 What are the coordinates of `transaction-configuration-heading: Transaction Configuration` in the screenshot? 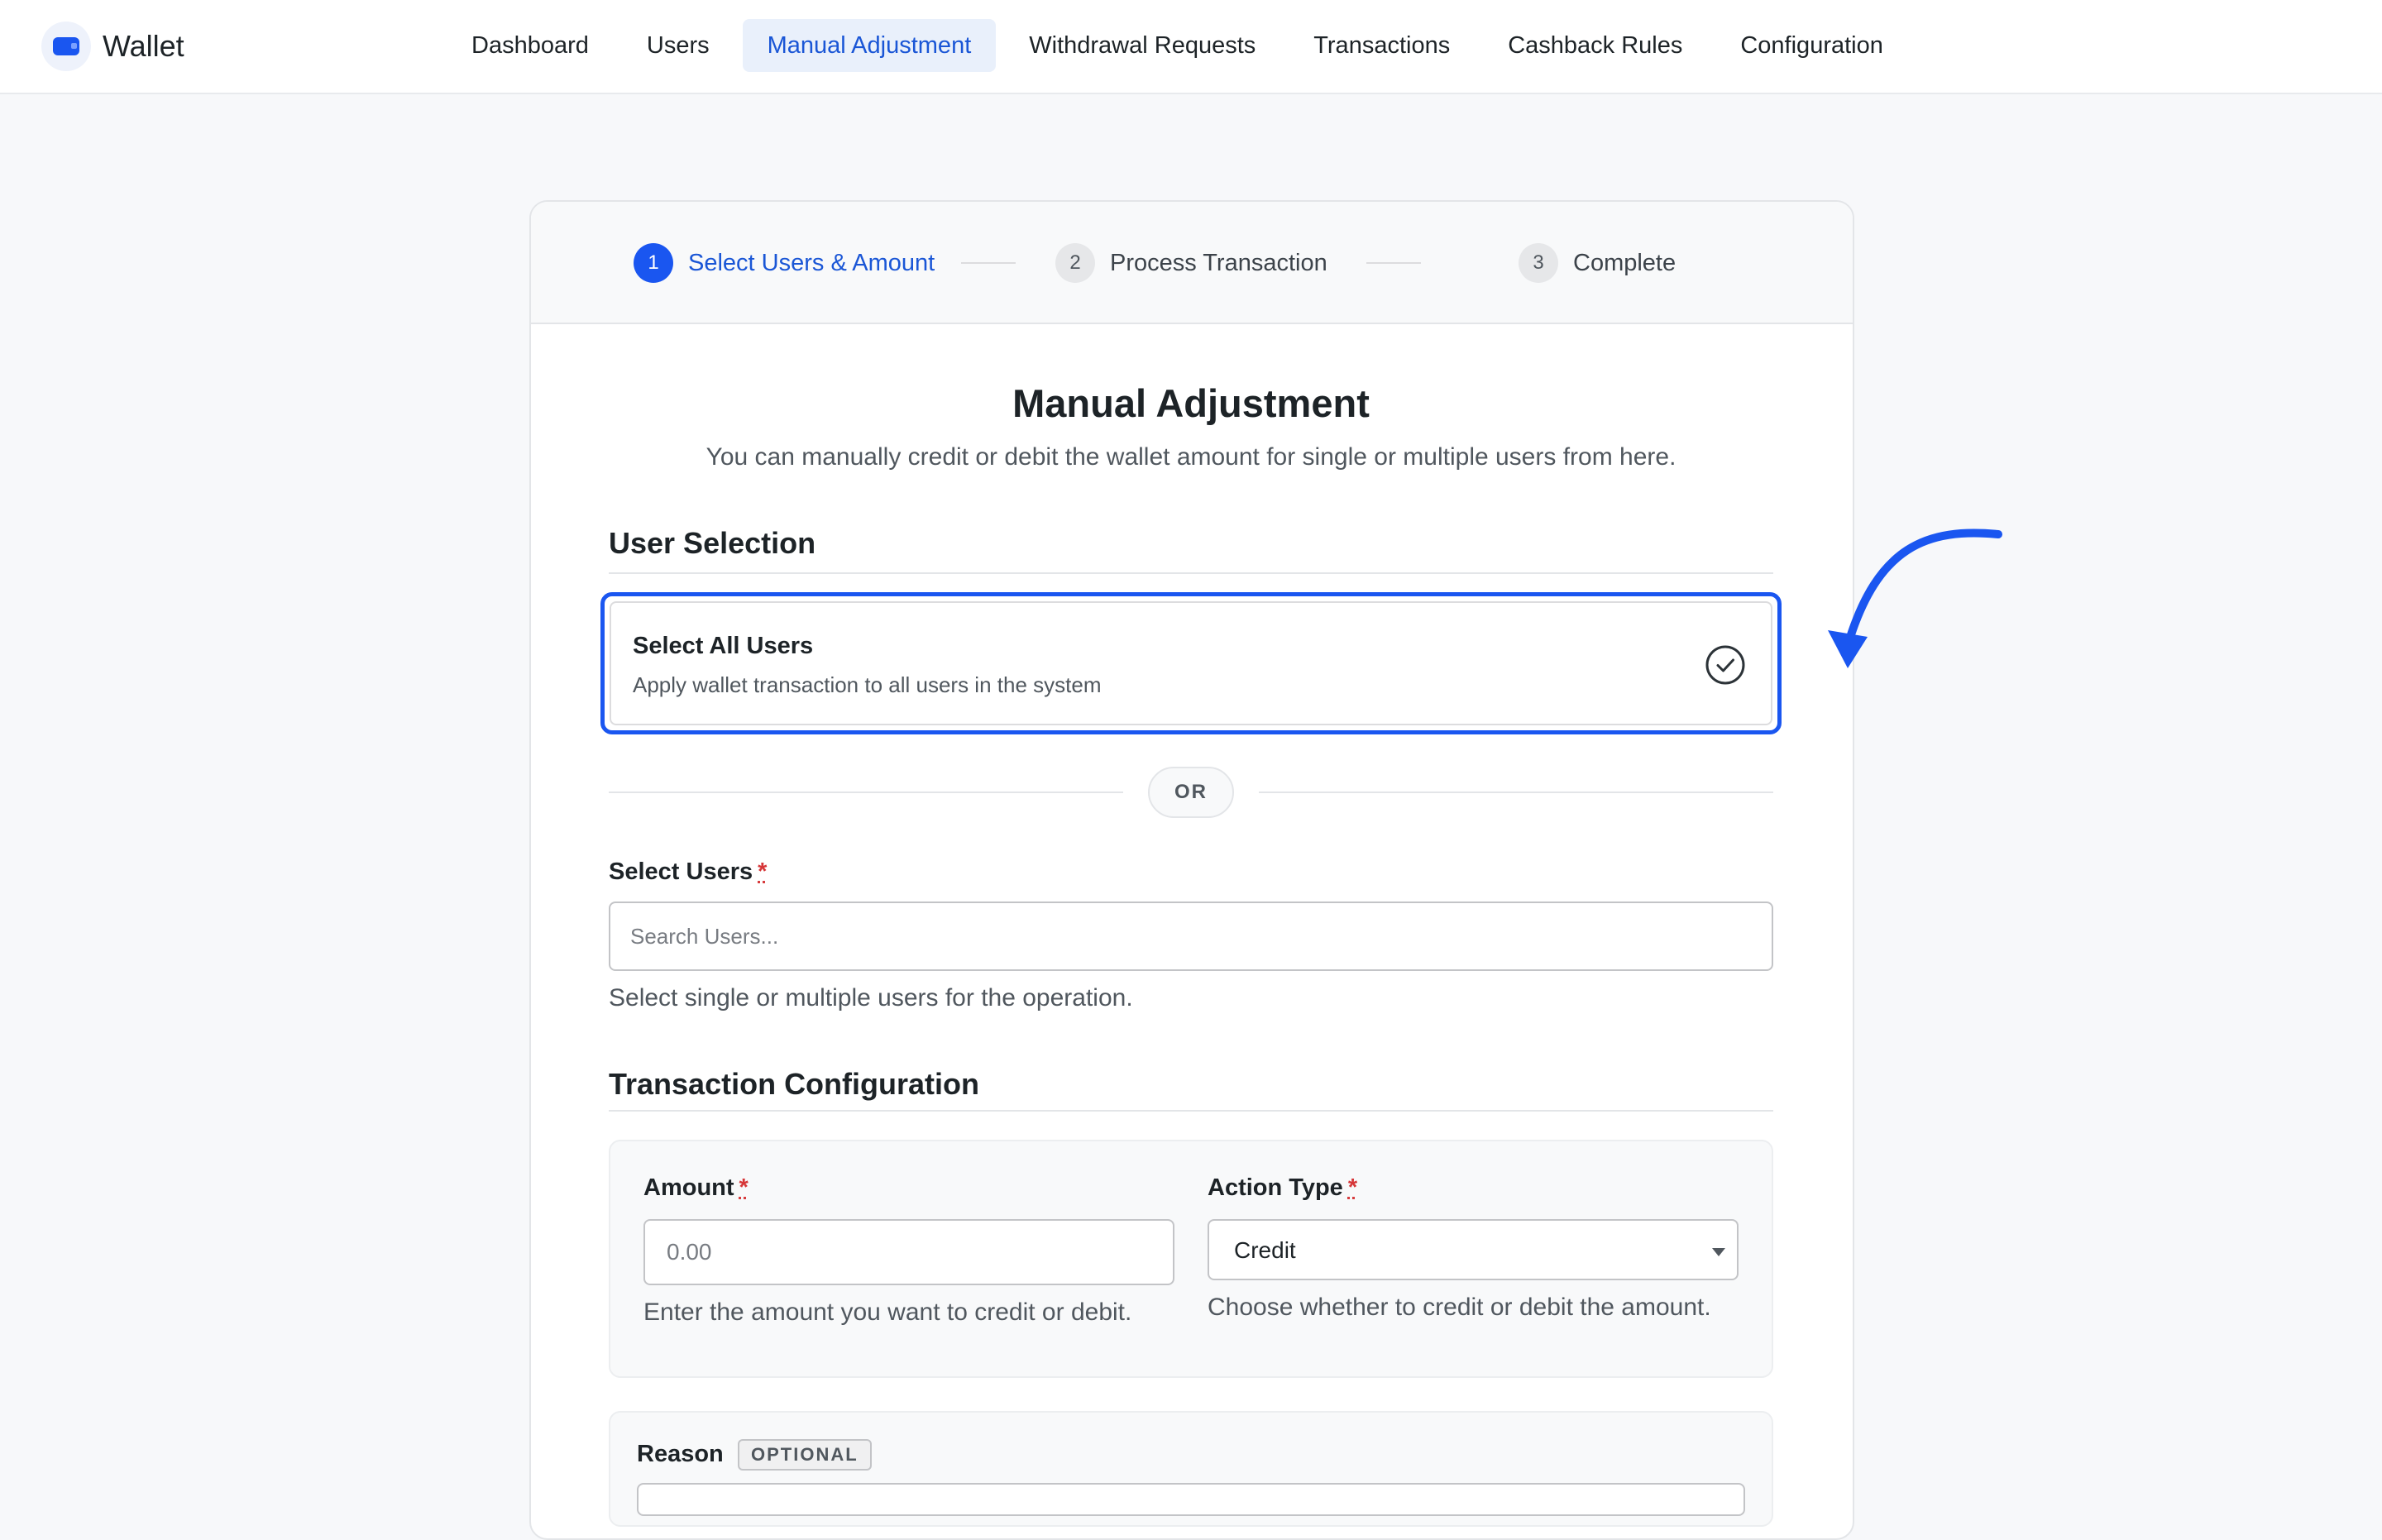 It's located at (794, 1084).